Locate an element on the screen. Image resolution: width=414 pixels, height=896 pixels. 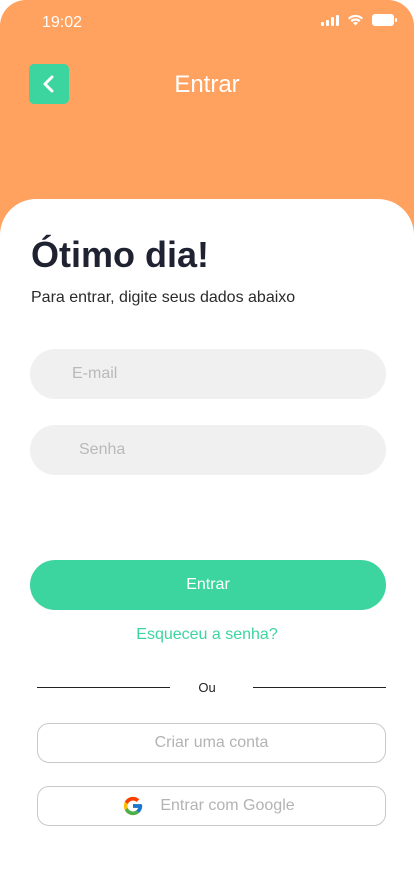
google-icon is located at coordinates (133, 806).